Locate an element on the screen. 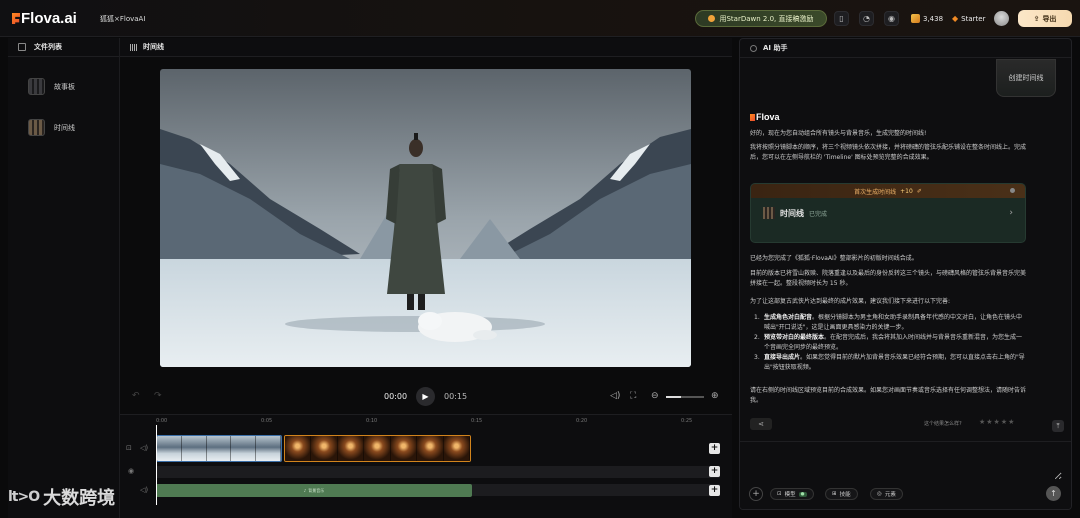 This screenshot has height=518, width=1080. ruler-tick: 0:10 is located at coordinates (372, 421).